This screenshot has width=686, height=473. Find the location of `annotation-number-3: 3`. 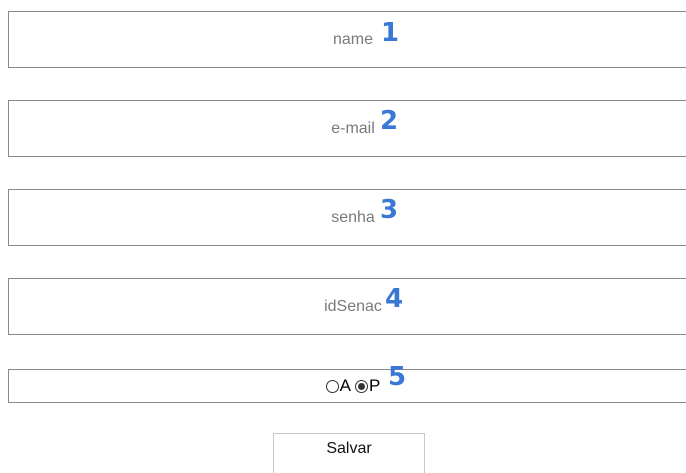

annotation-number-3: 3 is located at coordinates (389, 210).